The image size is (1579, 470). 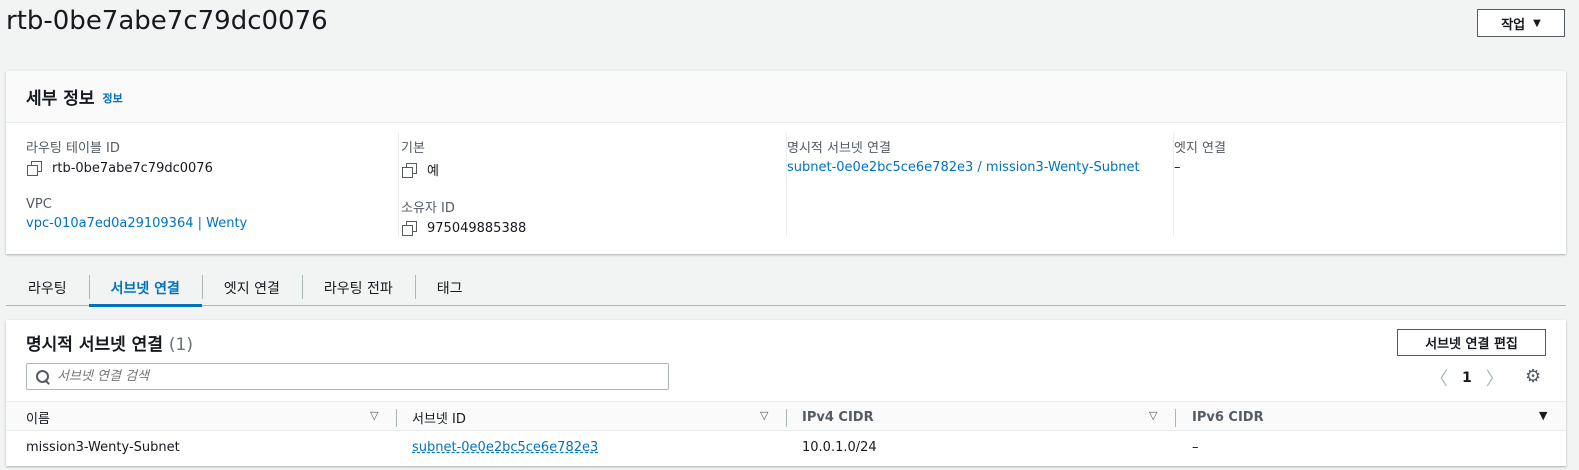 I want to click on vpc-link: vpc-010a7ed0a29109364 | Wenty, so click(x=136, y=223).